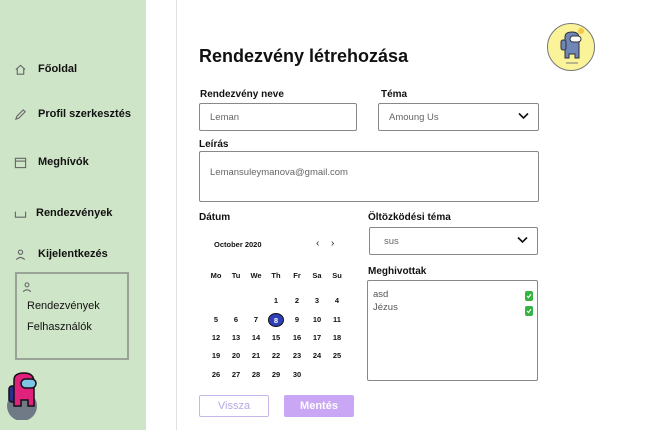 The height and width of the screenshot is (430, 666). Describe the element at coordinates (59, 327) in the screenshot. I see `submenu-item-felhasznalok: Felhasználók` at that location.